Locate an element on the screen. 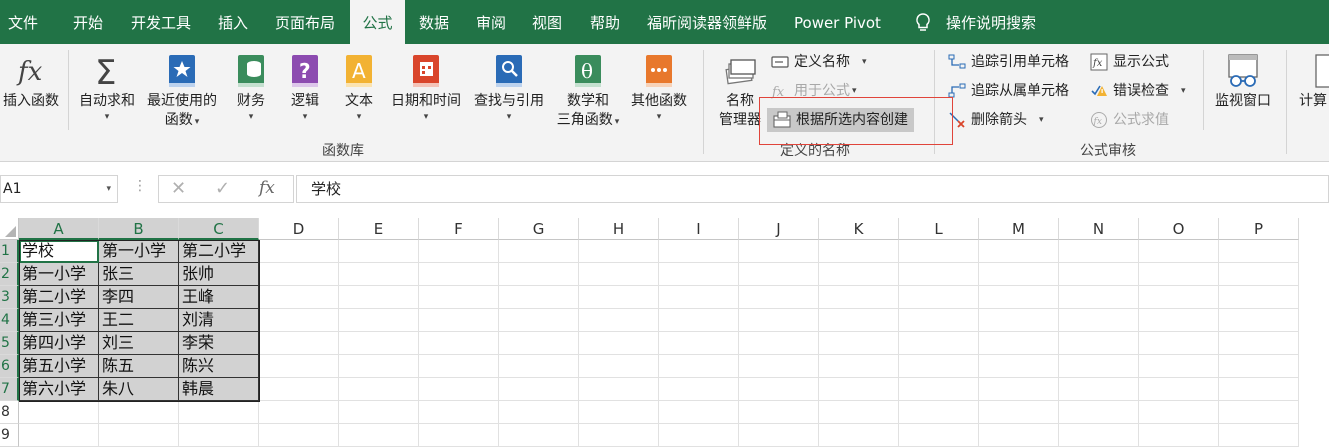  cell-e7 is located at coordinates (379, 389).